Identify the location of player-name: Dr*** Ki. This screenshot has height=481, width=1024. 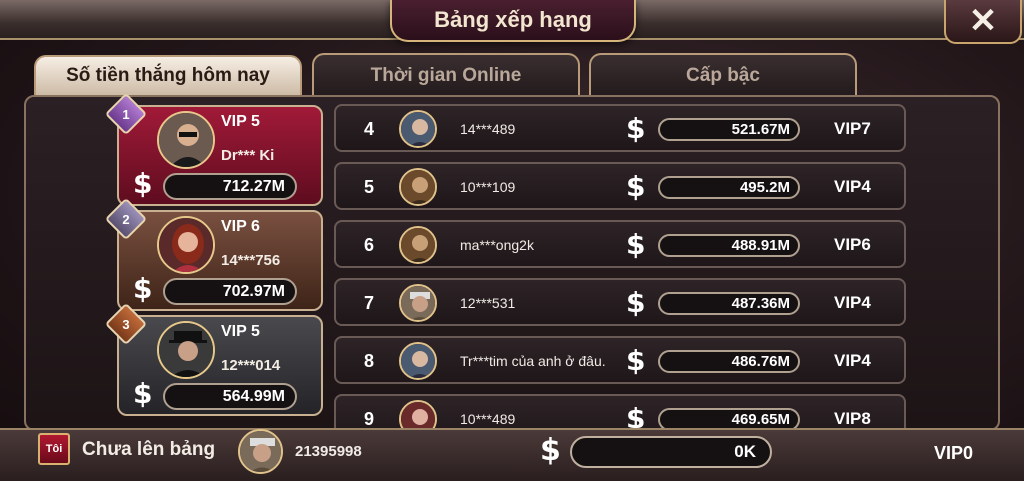
(248, 155).